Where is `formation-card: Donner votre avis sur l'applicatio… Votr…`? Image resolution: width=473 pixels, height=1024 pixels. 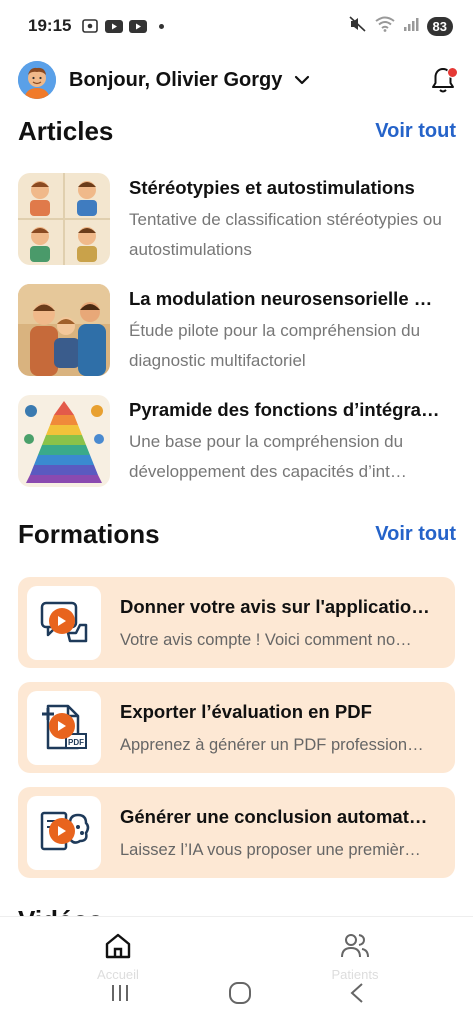
formation-card: Donner votre avis sur l'applicatio… Votr… is located at coordinates (236, 622).